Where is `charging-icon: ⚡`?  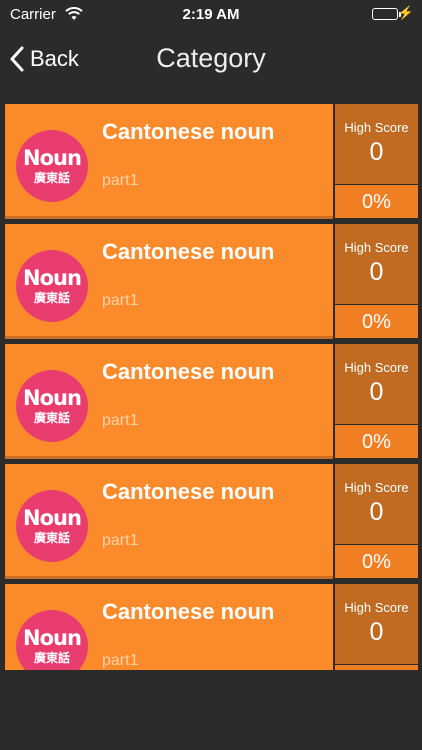
charging-icon: ⚡ is located at coordinates (405, 12).